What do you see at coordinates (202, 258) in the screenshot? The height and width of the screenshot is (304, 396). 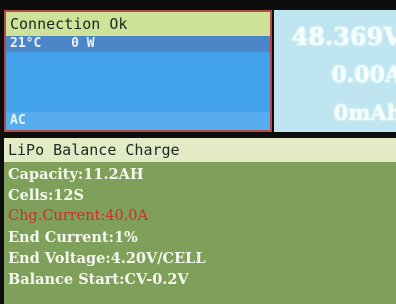 I see `param-end-voltage: End Voltage:4.20V/CELL` at bounding box center [202, 258].